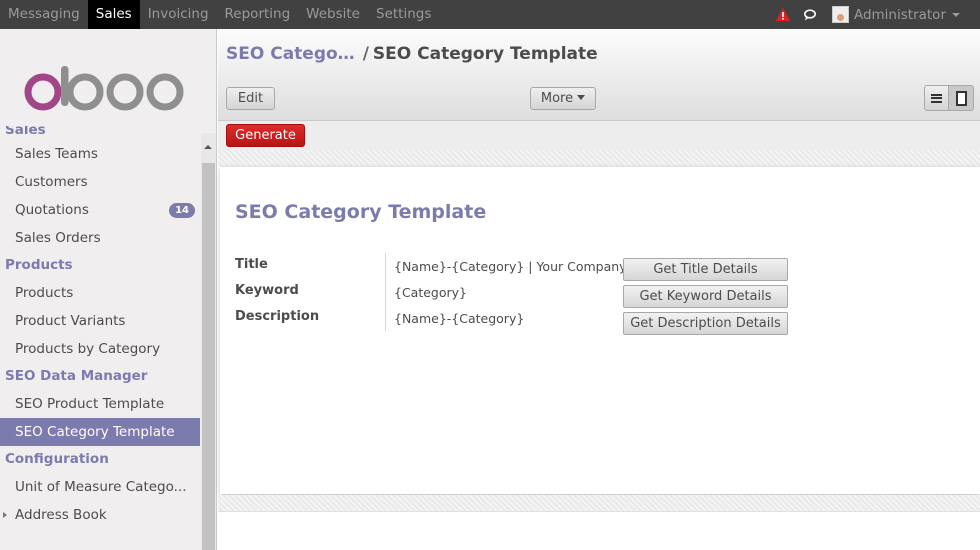 Image resolution: width=980 pixels, height=550 pixels. What do you see at coordinates (44, 14) in the screenshot?
I see `menu-messaging: Messaging` at bounding box center [44, 14].